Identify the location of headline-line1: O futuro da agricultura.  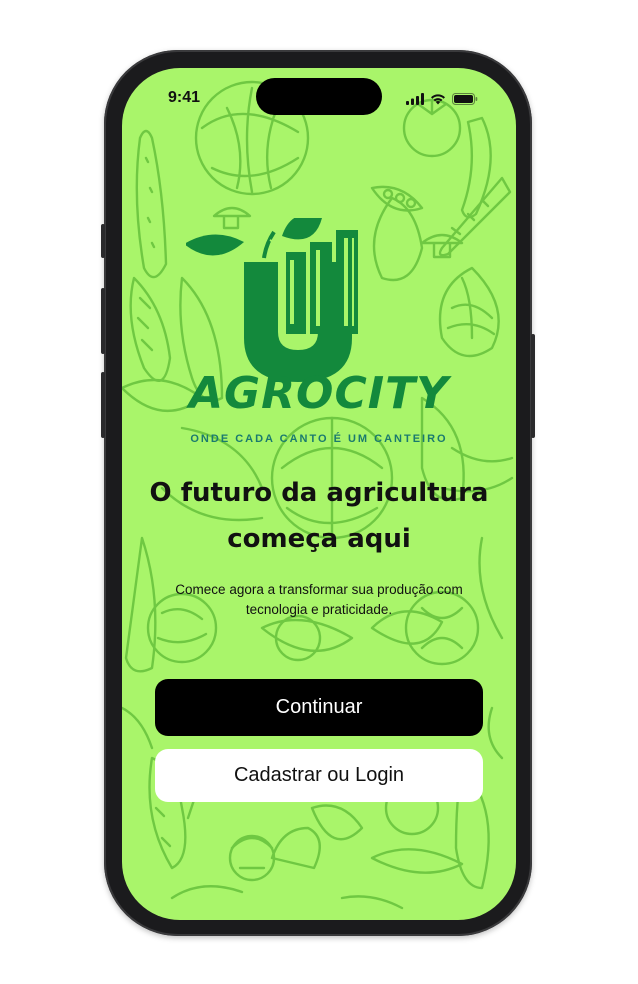
(319, 493).